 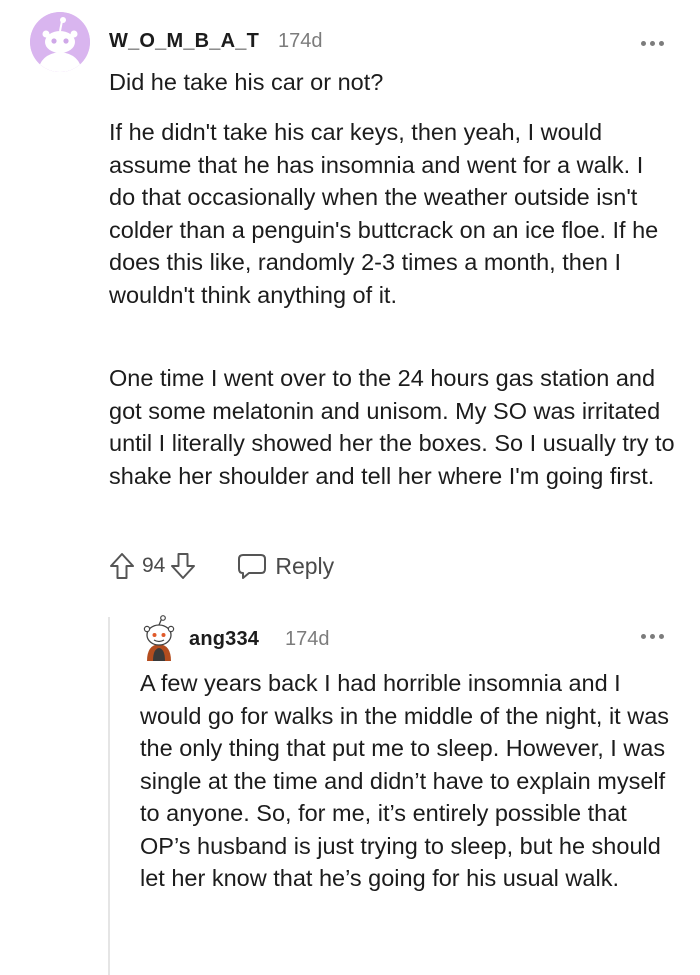 I want to click on upvote-button, so click(x=122, y=566).